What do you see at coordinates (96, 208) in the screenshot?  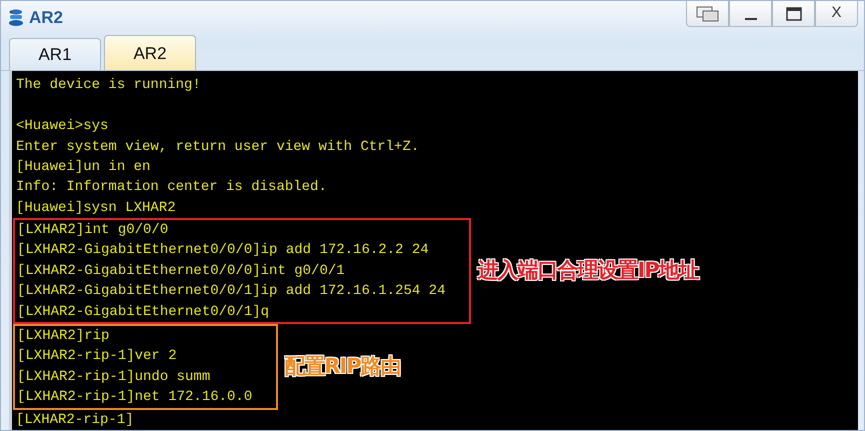 I see `terminal-line: [Huawei]sysn LXHAR2` at bounding box center [96, 208].